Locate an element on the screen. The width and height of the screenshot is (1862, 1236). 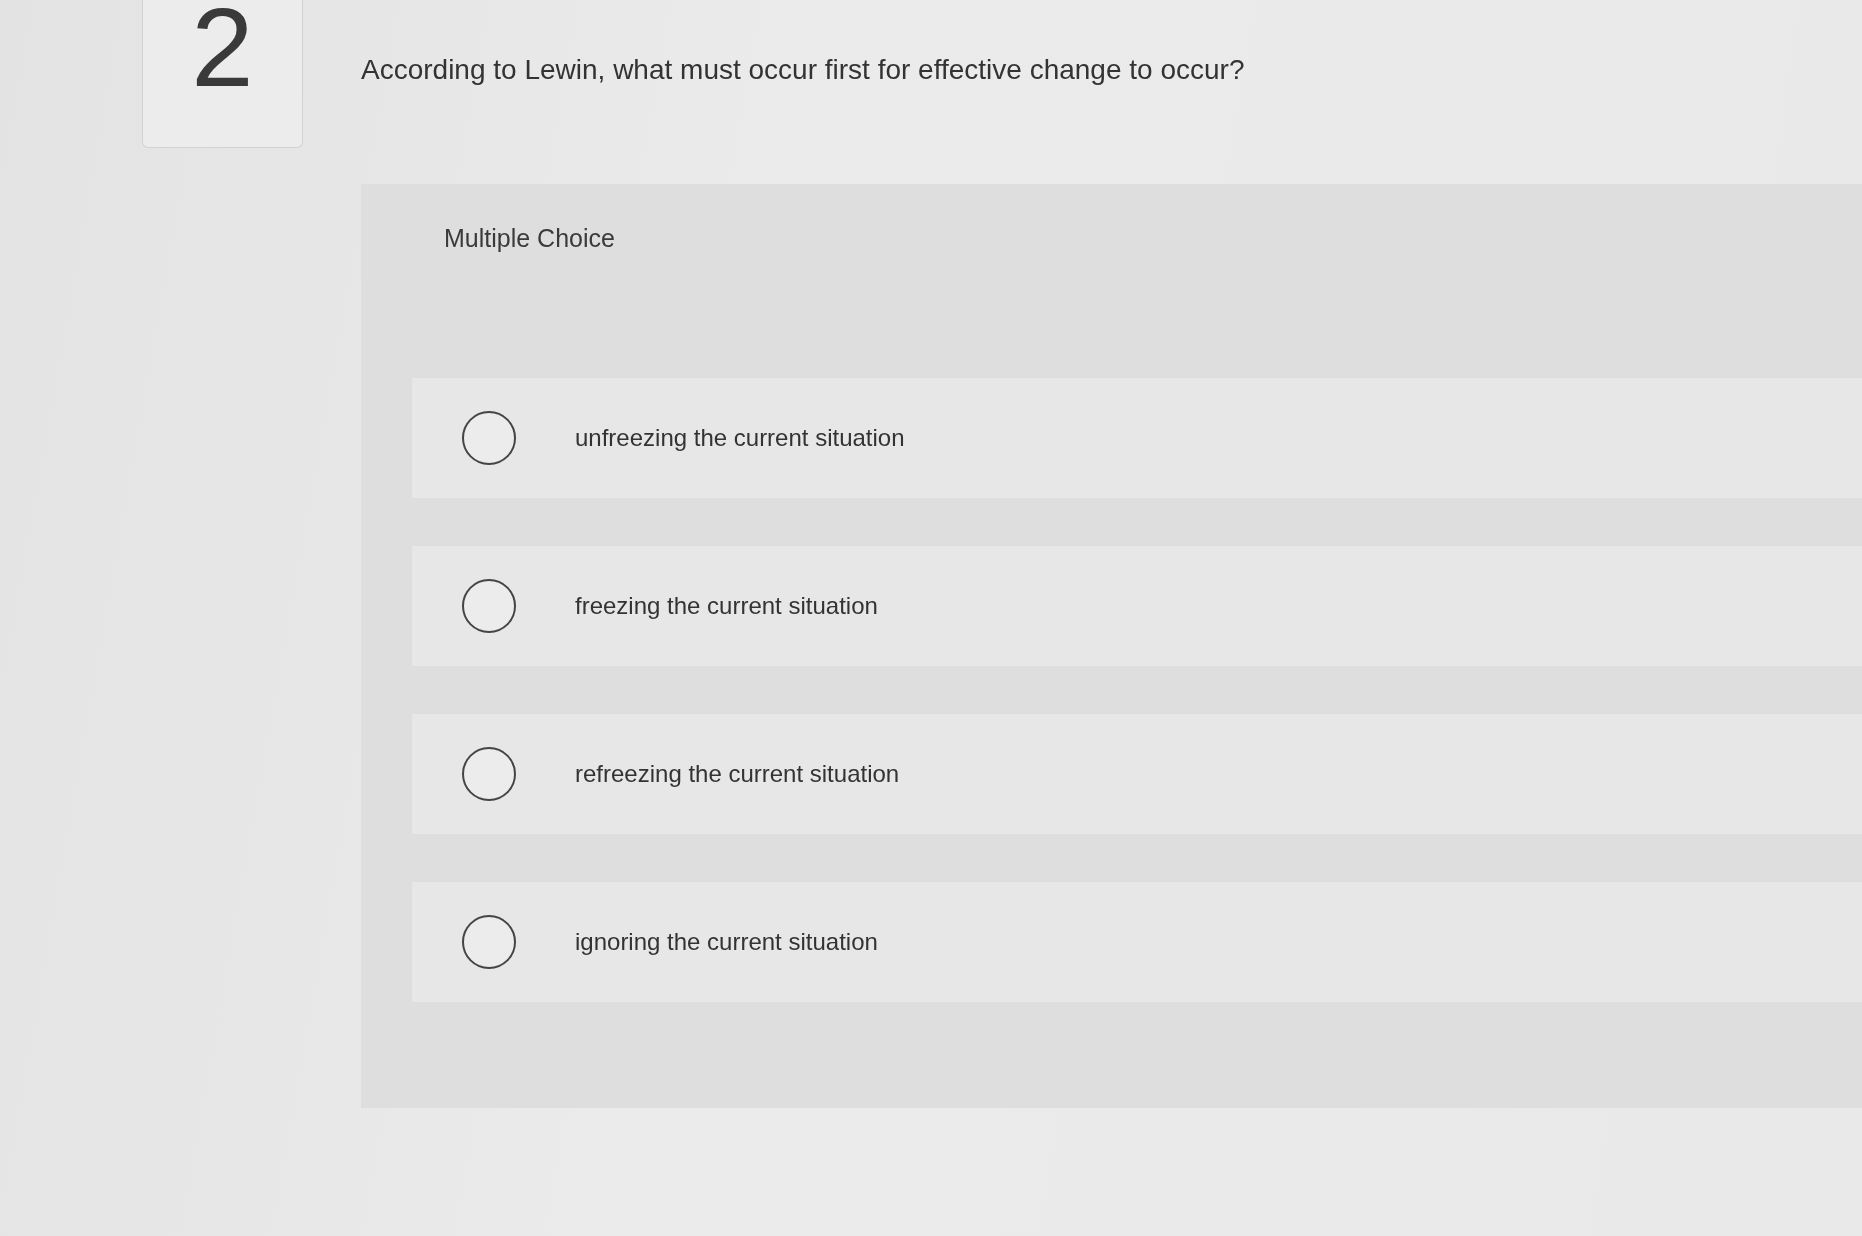
question-number: 2 is located at coordinates (222, 52).